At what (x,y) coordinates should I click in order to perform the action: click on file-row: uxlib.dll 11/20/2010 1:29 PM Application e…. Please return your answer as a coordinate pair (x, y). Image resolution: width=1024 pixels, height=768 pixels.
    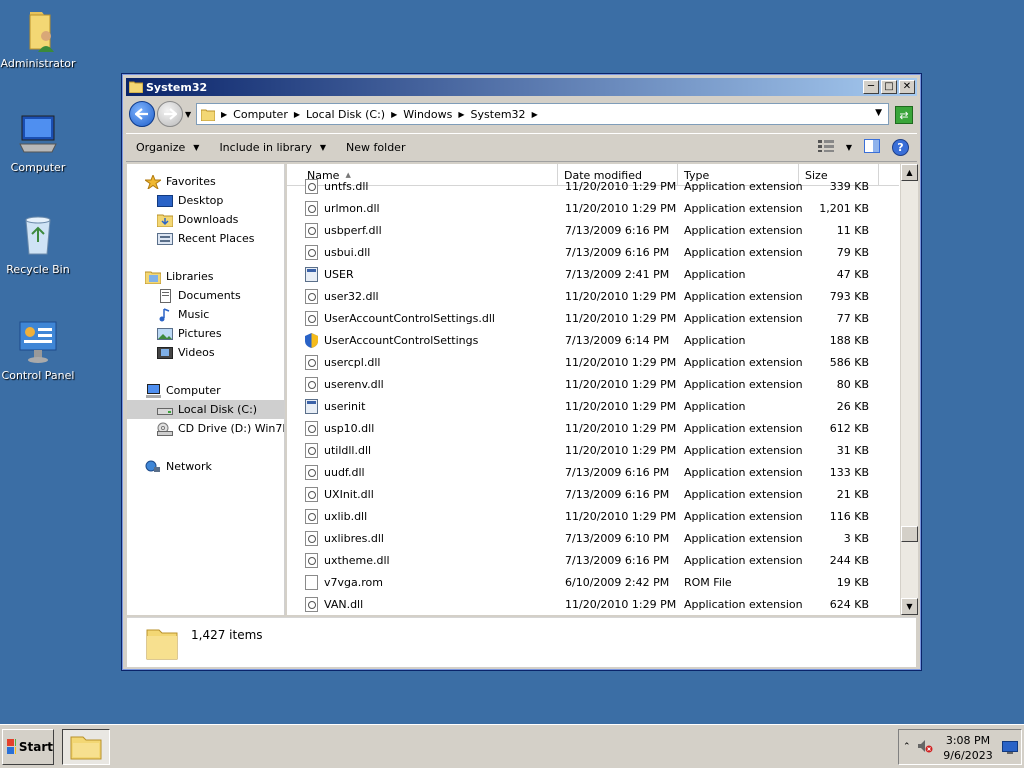
    Looking at the image, I should click on (593, 516).